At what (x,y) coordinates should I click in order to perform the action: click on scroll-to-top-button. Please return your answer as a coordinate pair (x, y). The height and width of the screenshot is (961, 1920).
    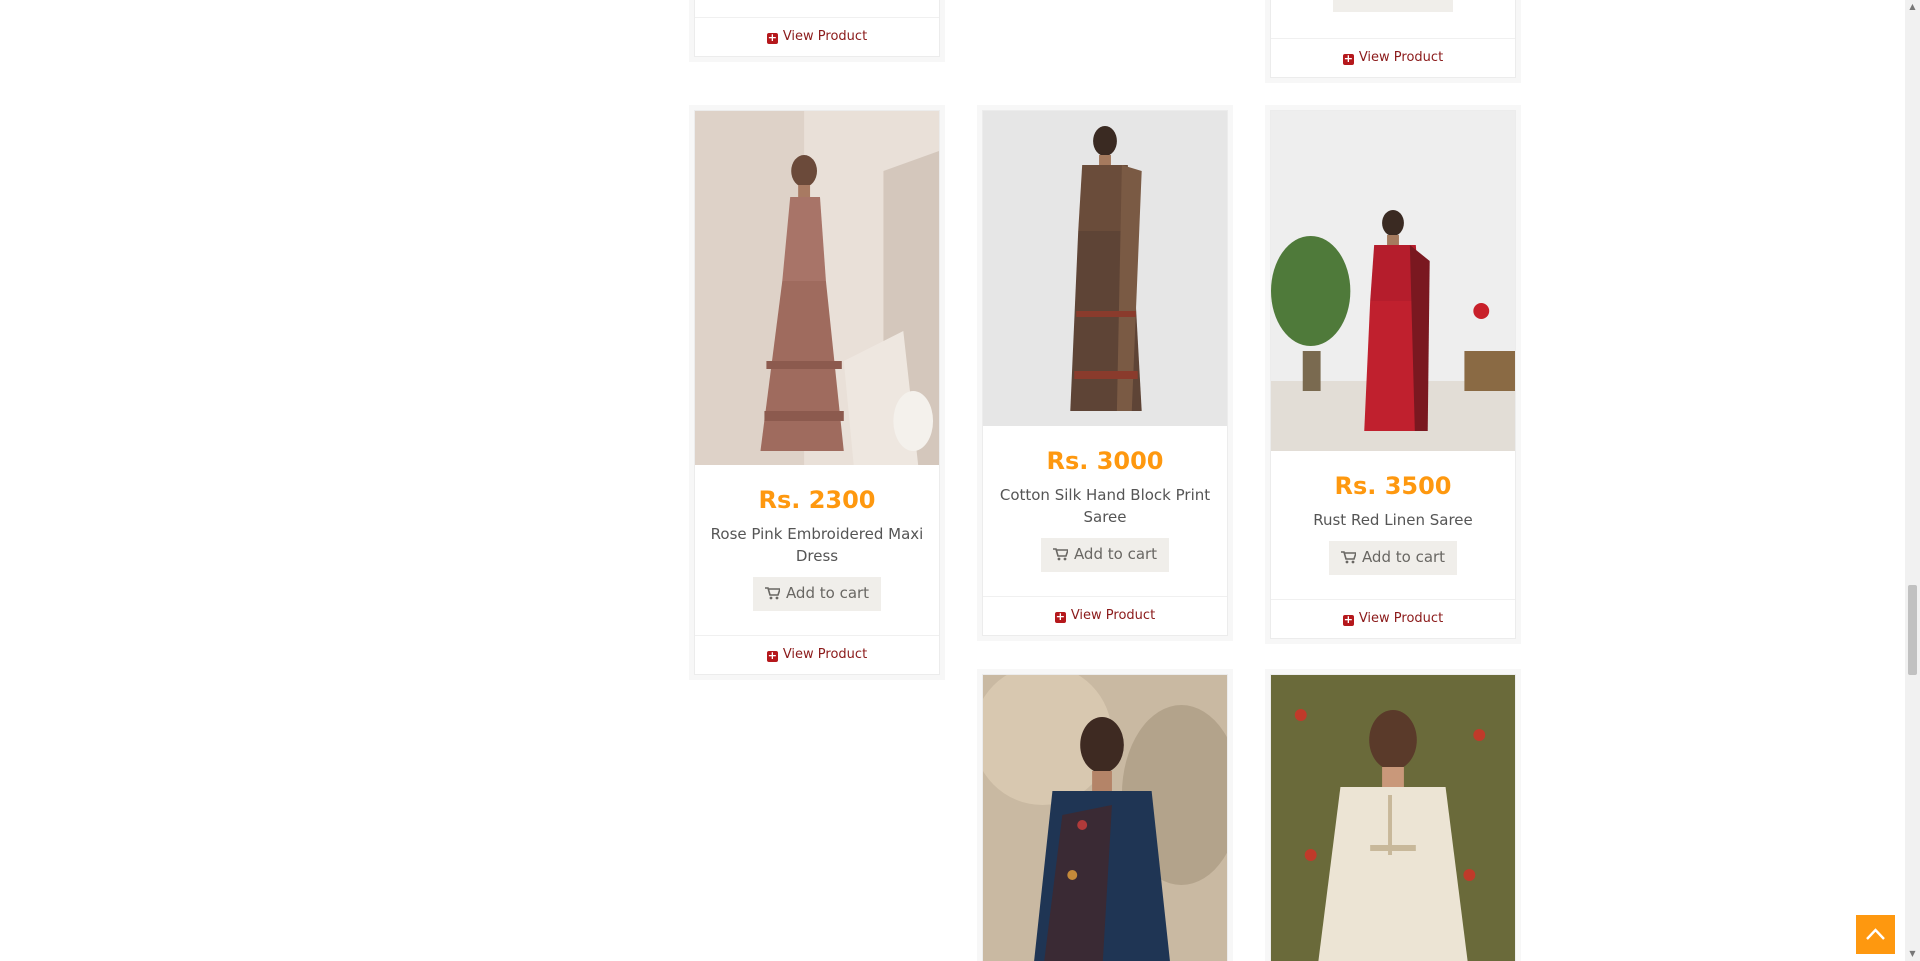
    Looking at the image, I should click on (1875, 934).